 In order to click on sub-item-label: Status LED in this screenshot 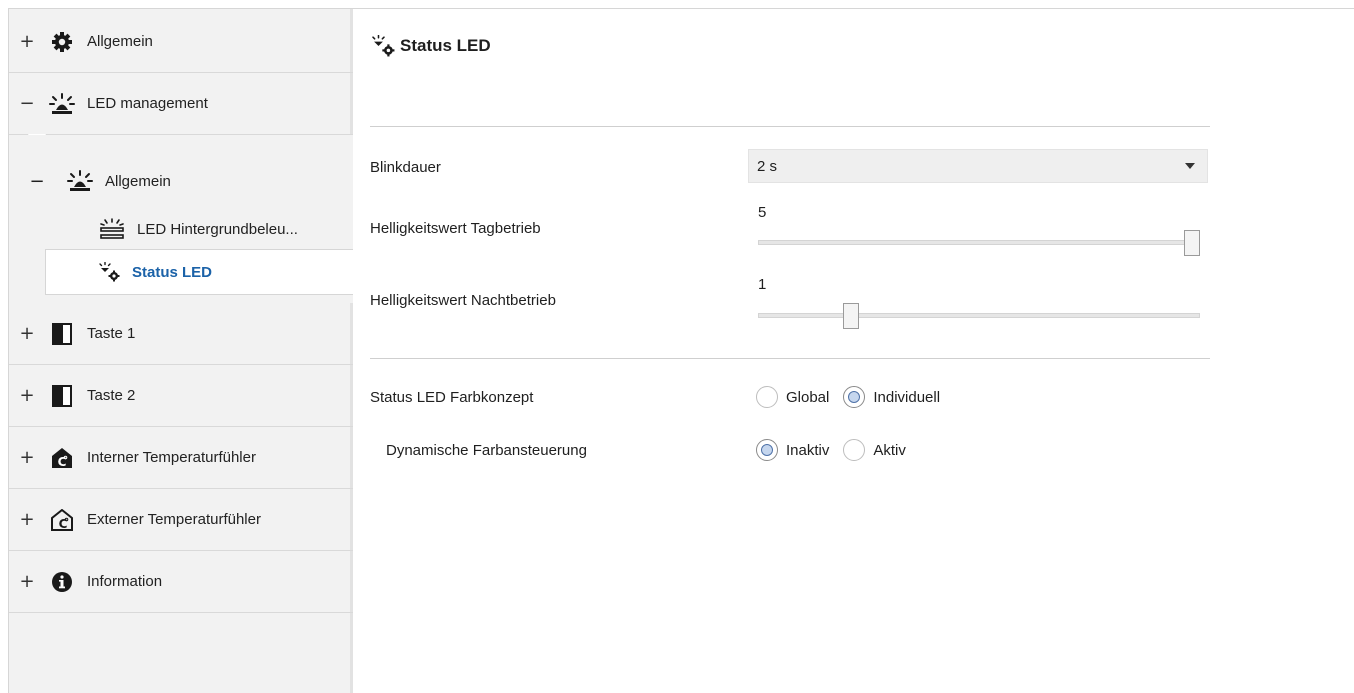, I will do `click(172, 272)`.